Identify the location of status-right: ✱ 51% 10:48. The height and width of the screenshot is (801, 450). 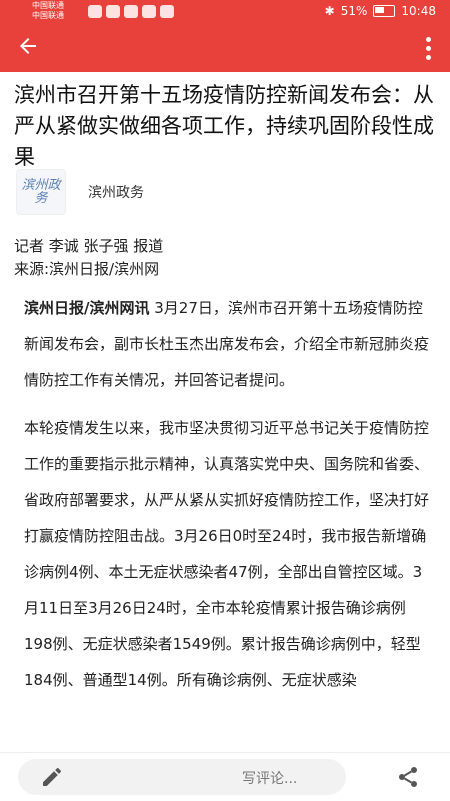
(380, 11).